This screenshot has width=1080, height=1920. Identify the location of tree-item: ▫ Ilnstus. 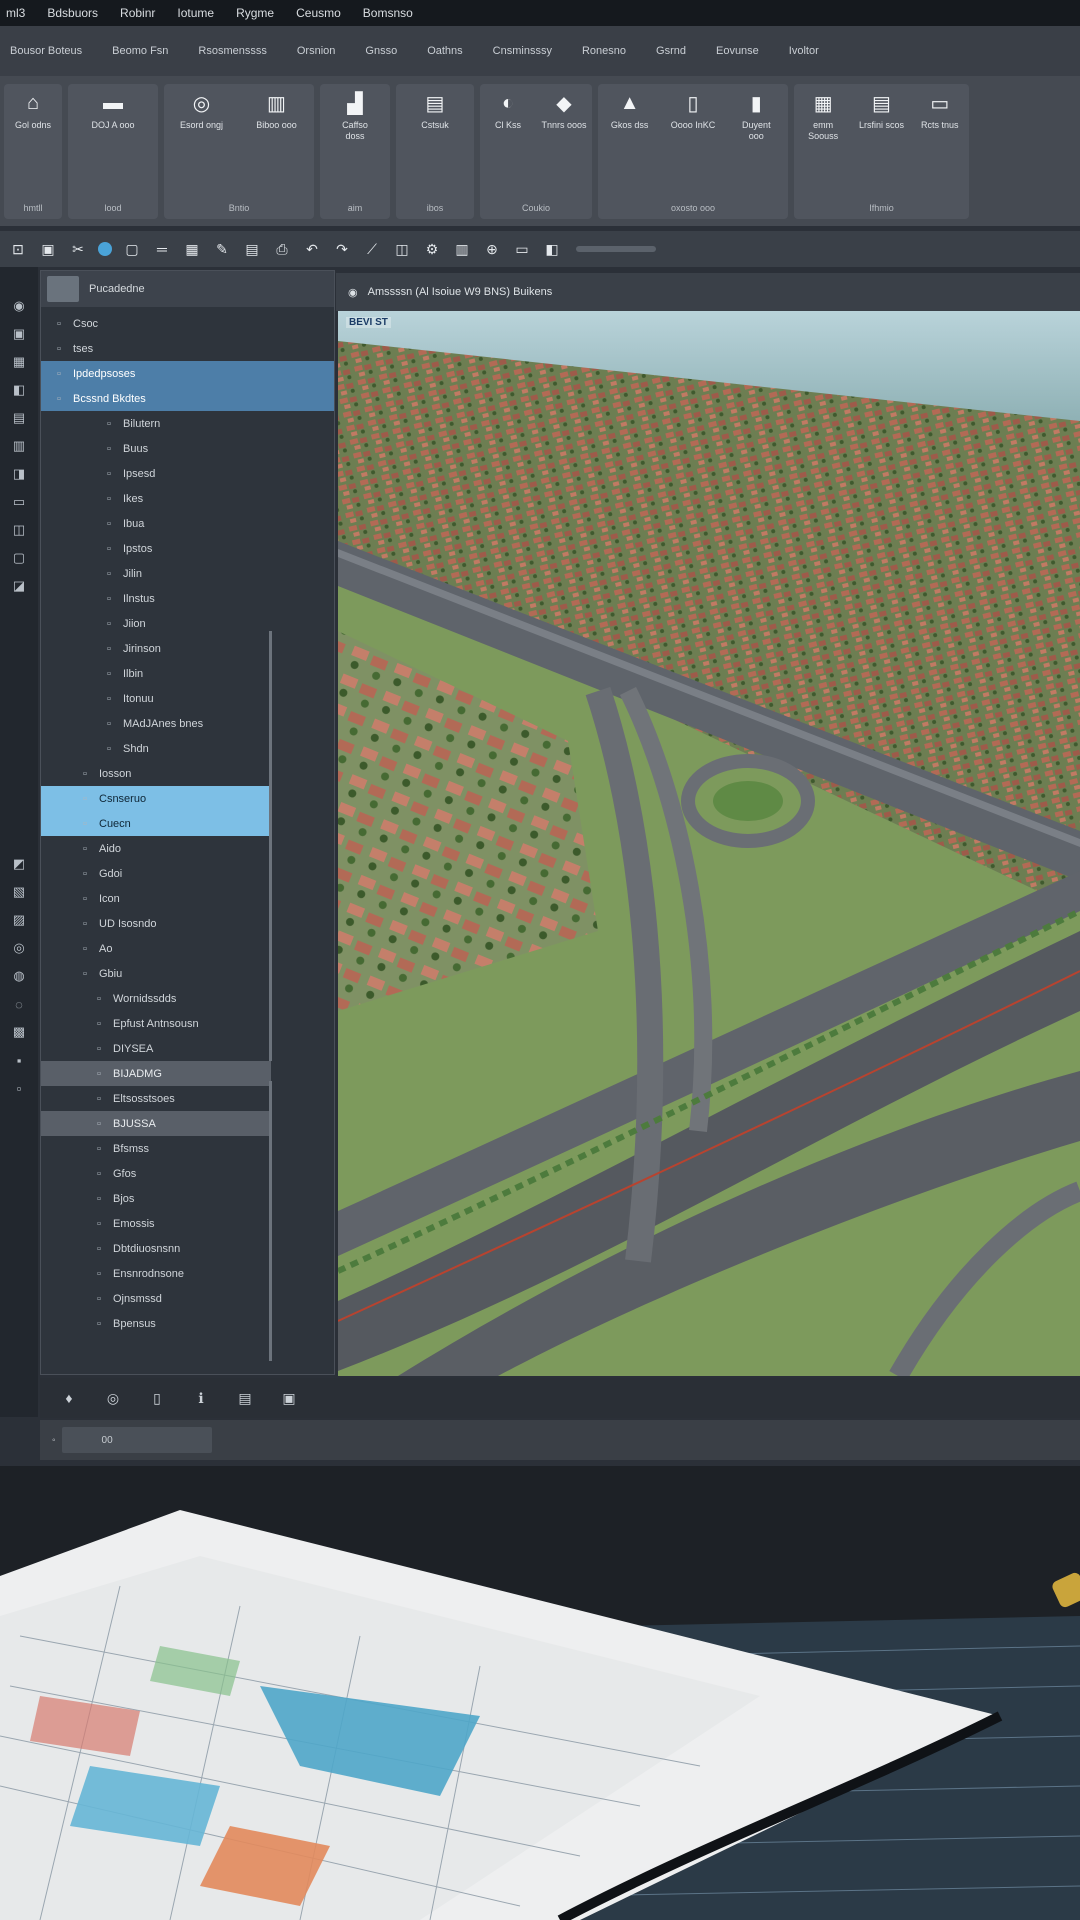
(187, 598).